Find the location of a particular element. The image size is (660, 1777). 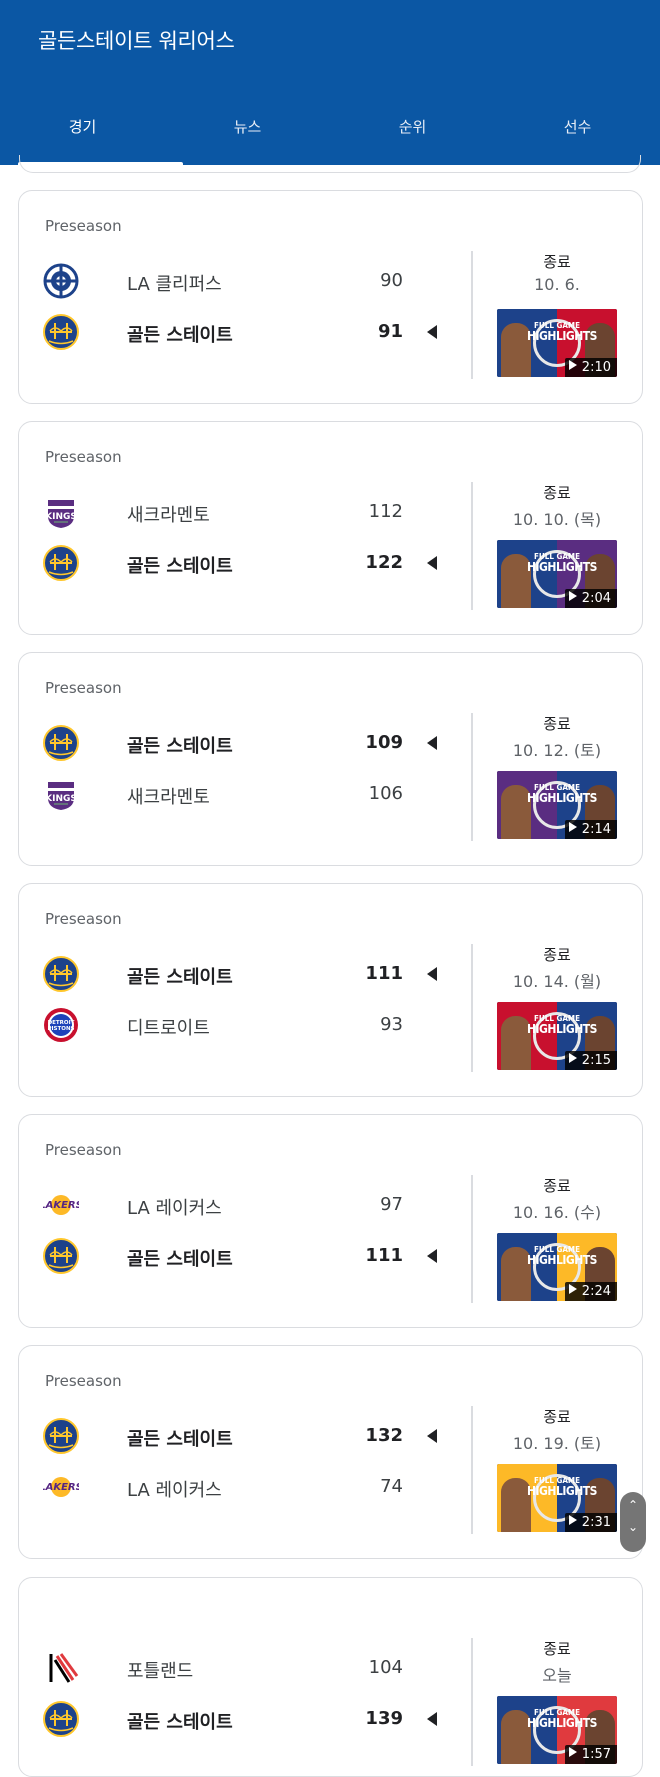

team-score: 97 is located at coordinates (391, 1204).